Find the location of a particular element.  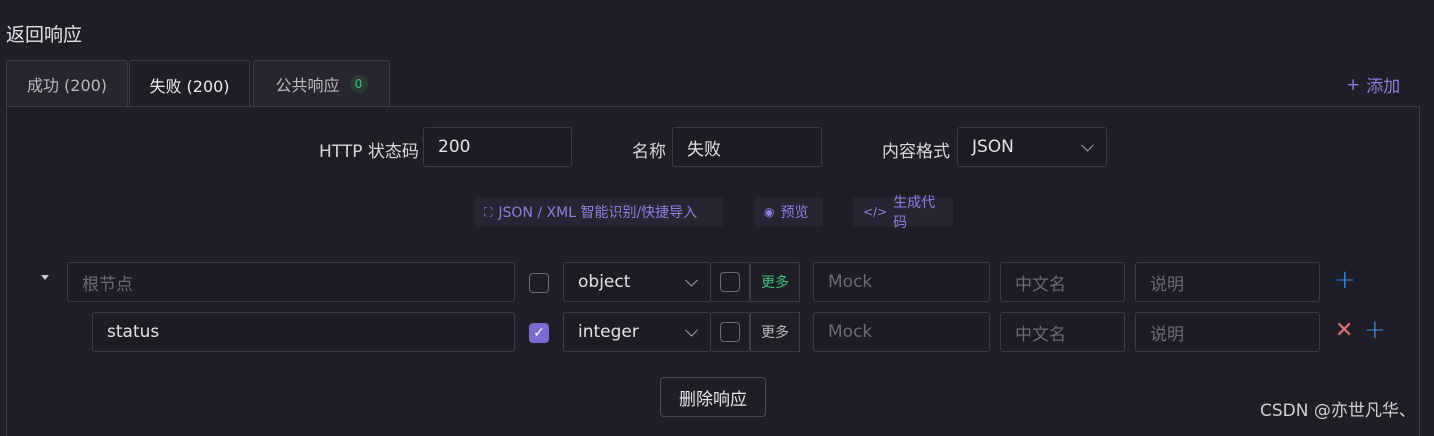

status-code-input: 200 is located at coordinates (497, 147).